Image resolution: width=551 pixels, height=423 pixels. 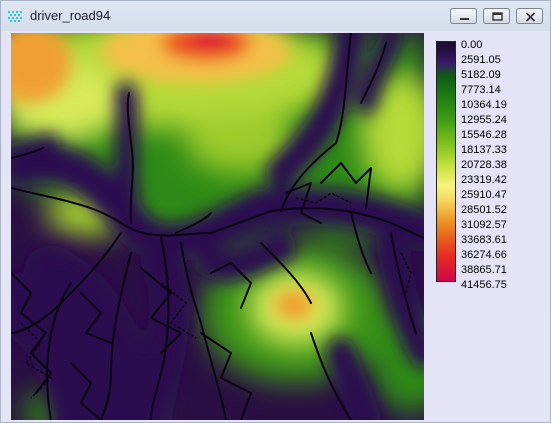 I want to click on restore-icon, so click(x=497, y=16).